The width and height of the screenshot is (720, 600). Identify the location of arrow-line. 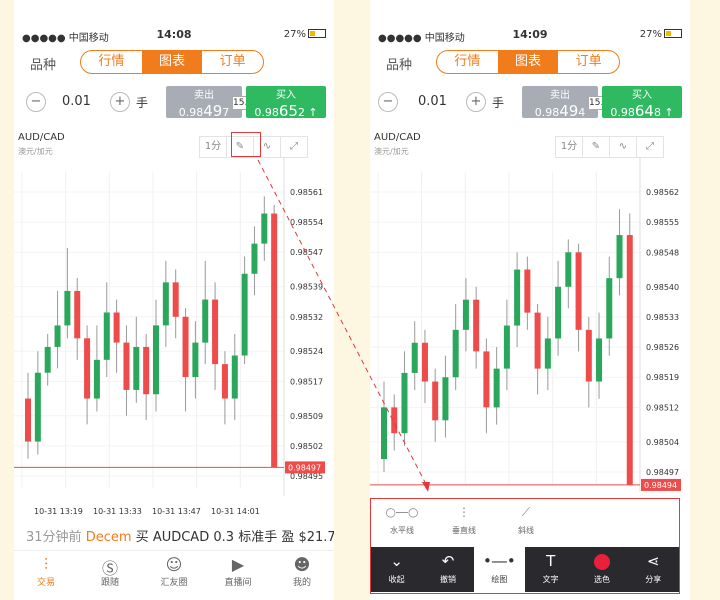
(343, 324).